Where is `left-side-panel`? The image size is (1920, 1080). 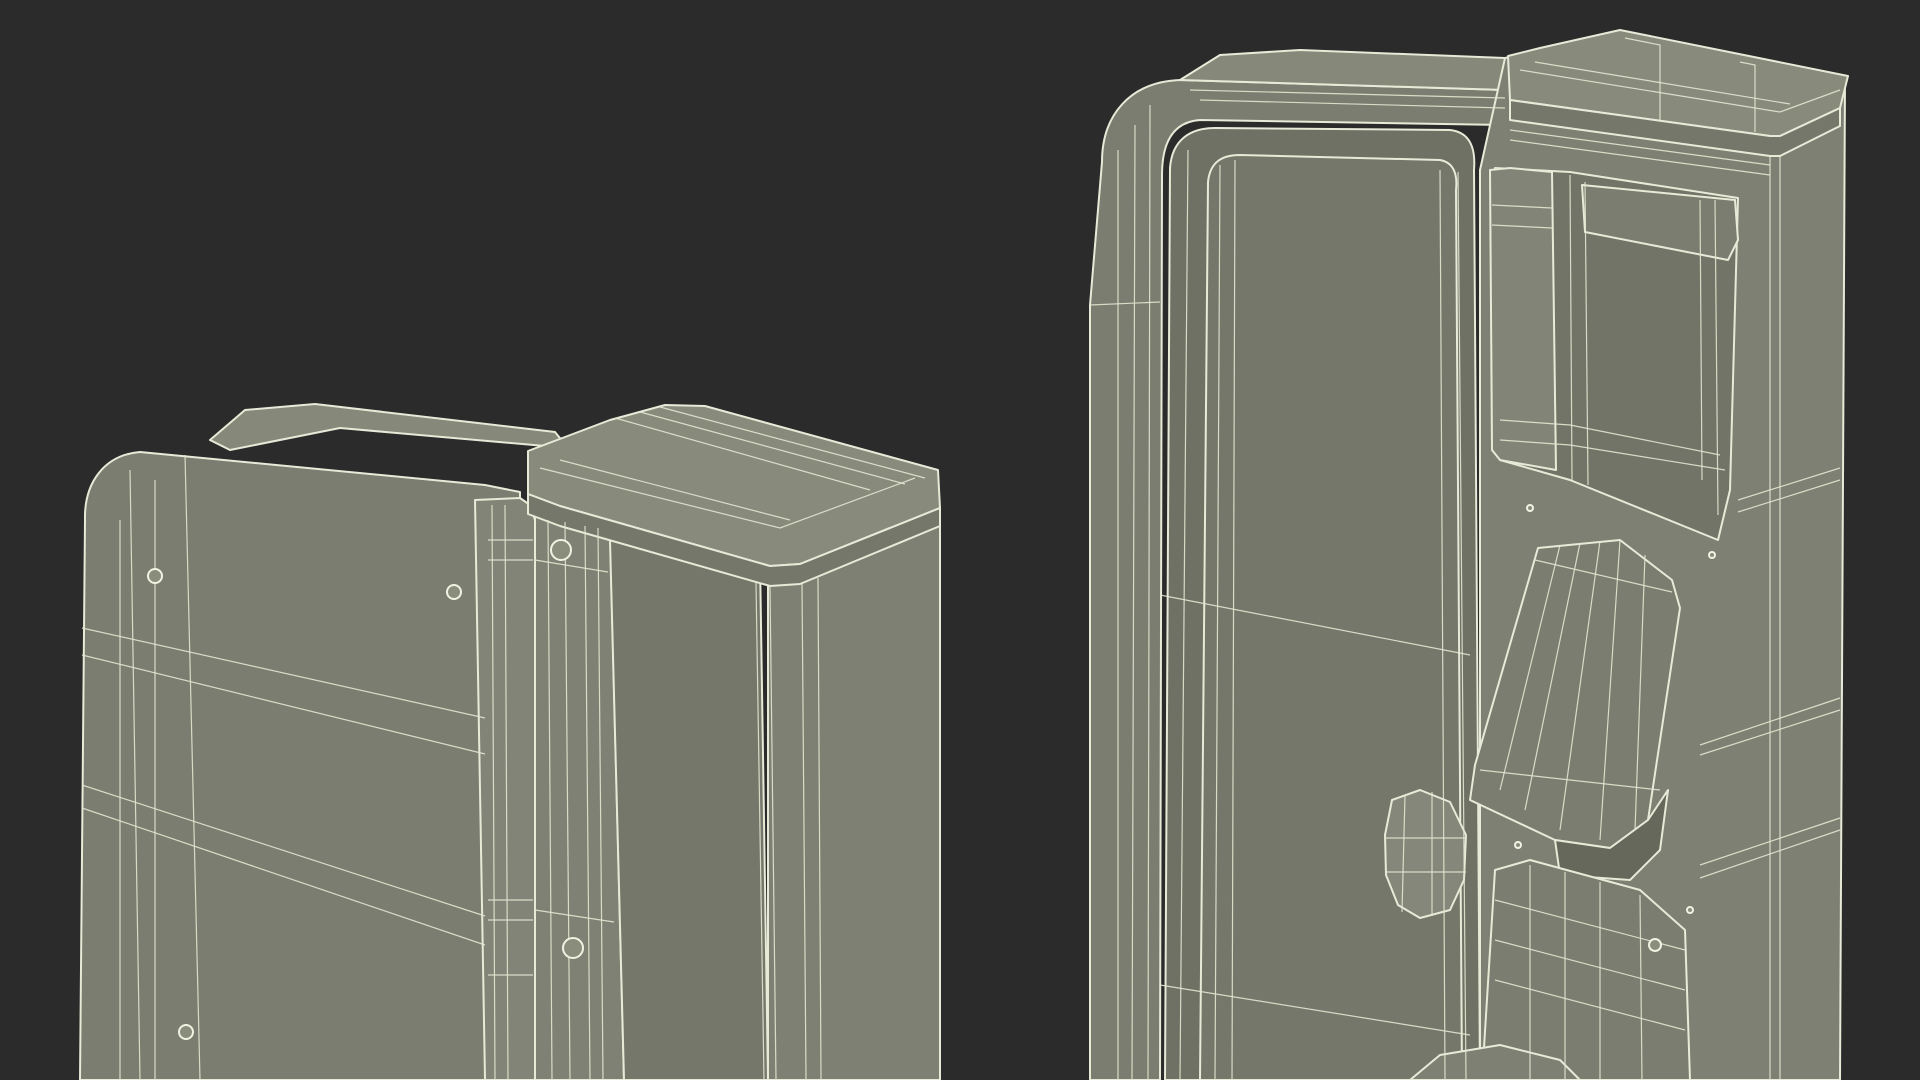
left-side-panel is located at coordinates (300, 765).